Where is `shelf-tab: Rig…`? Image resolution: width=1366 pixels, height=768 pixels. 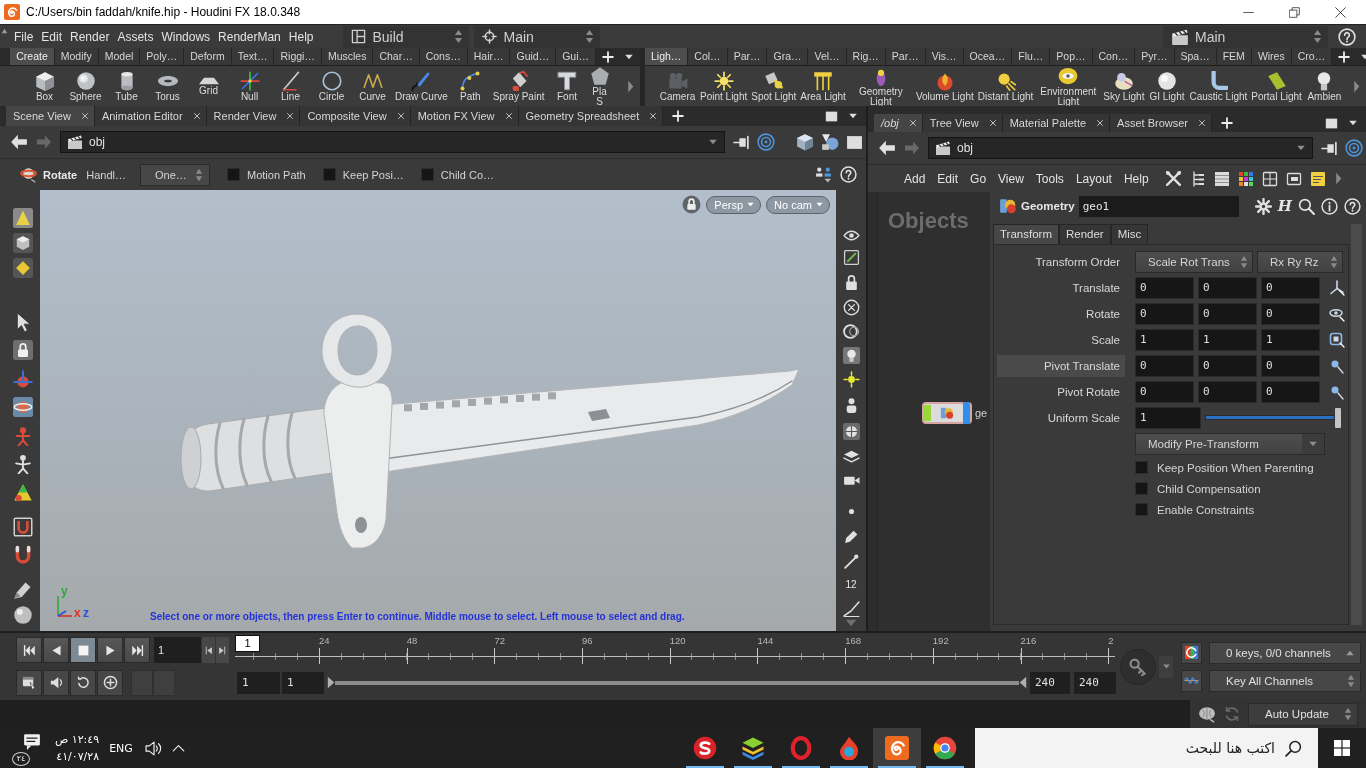 shelf-tab: Rig… is located at coordinates (866, 56).